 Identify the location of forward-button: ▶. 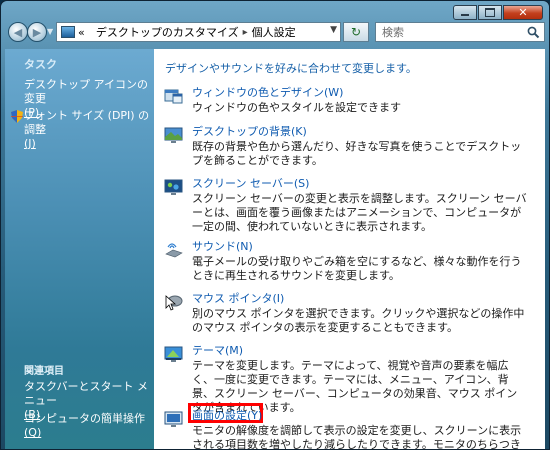
(37, 32).